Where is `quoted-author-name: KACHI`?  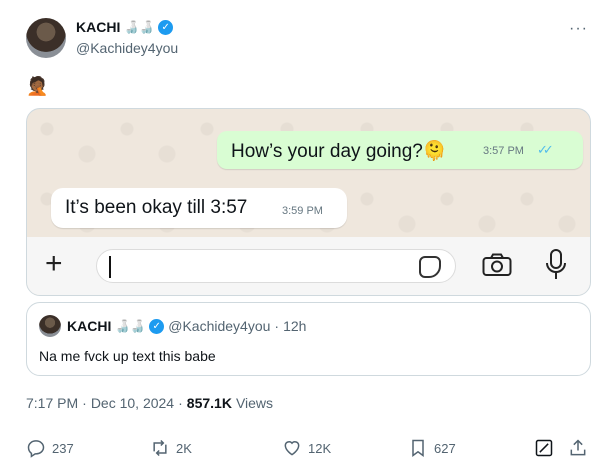
quoted-author-name: KACHI is located at coordinates (89, 326).